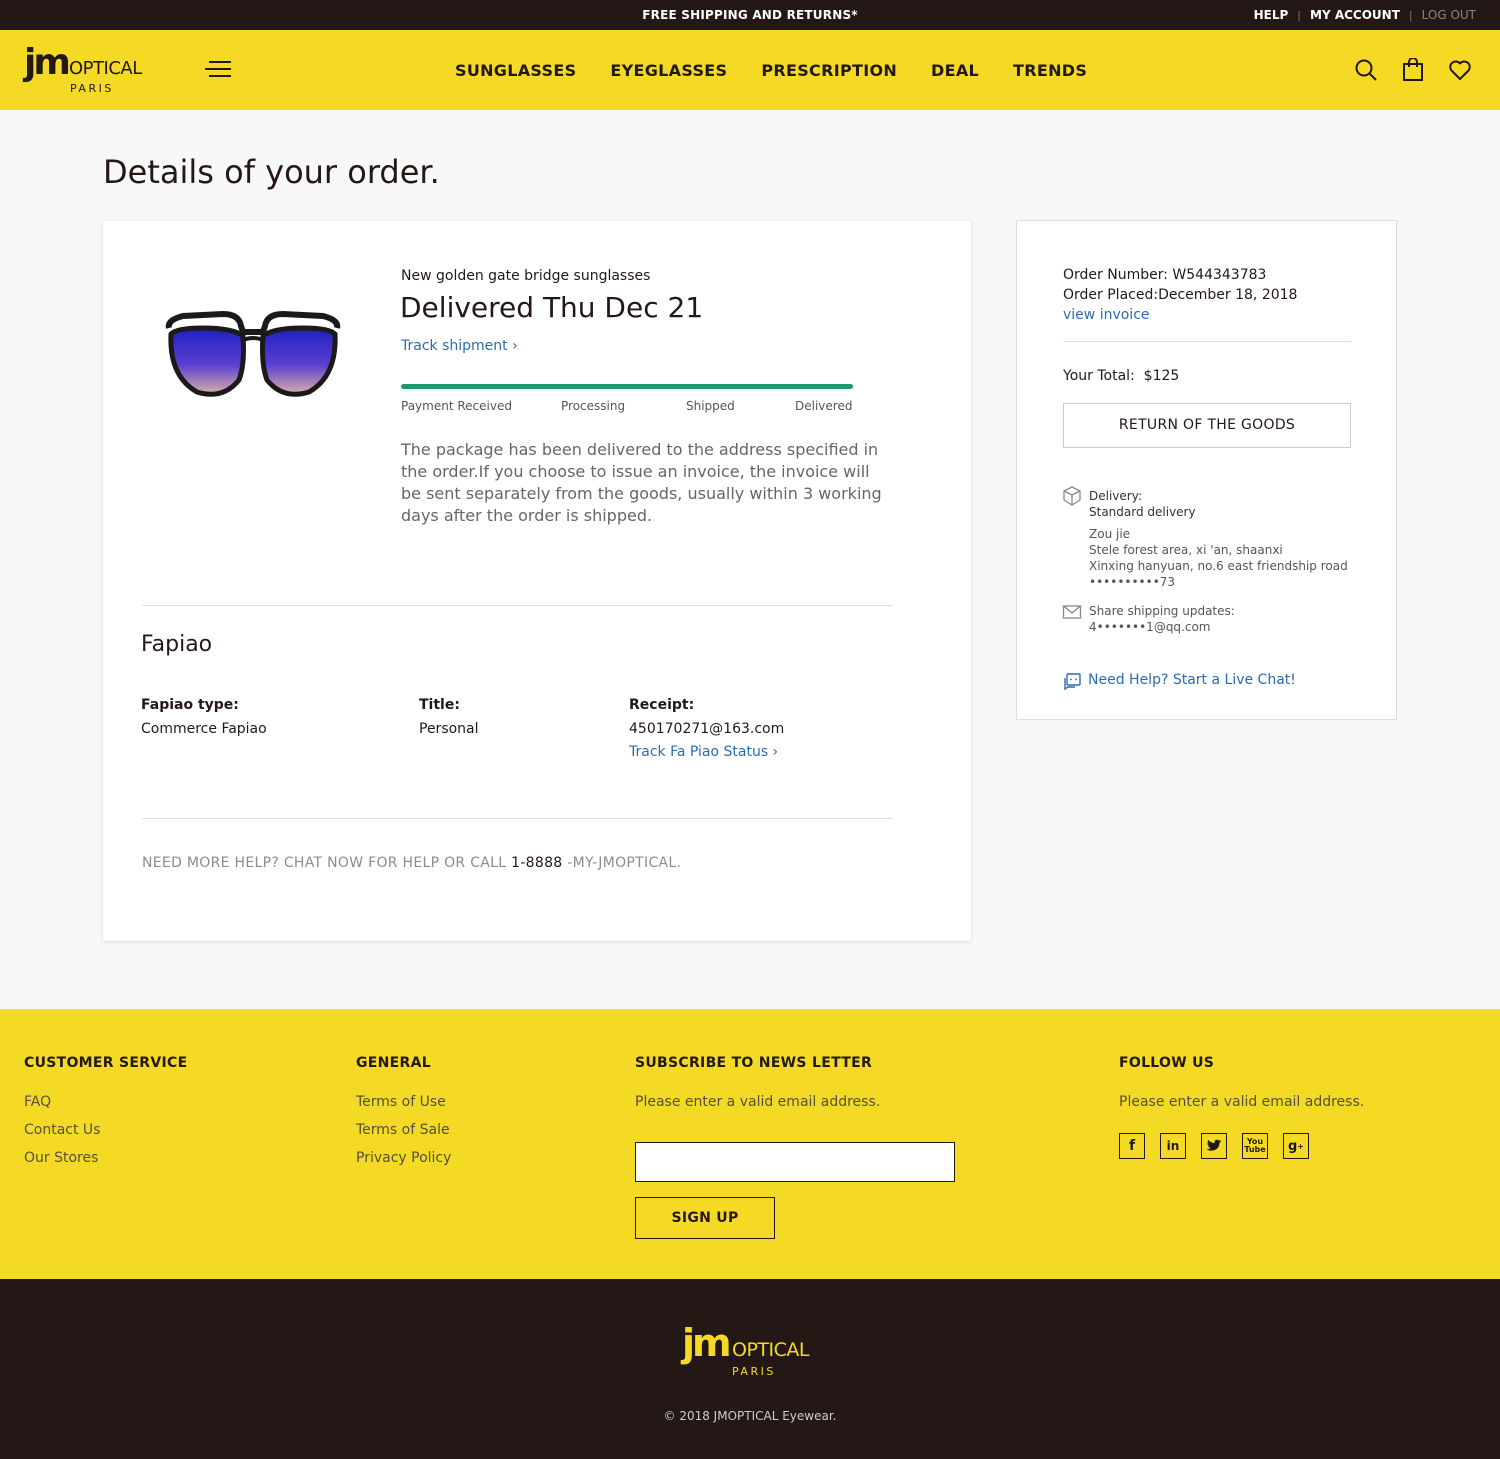 This screenshot has height=1459, width=1500. I want to click on privacy-policy-link: Privacy Policy, so click(403, 1158).